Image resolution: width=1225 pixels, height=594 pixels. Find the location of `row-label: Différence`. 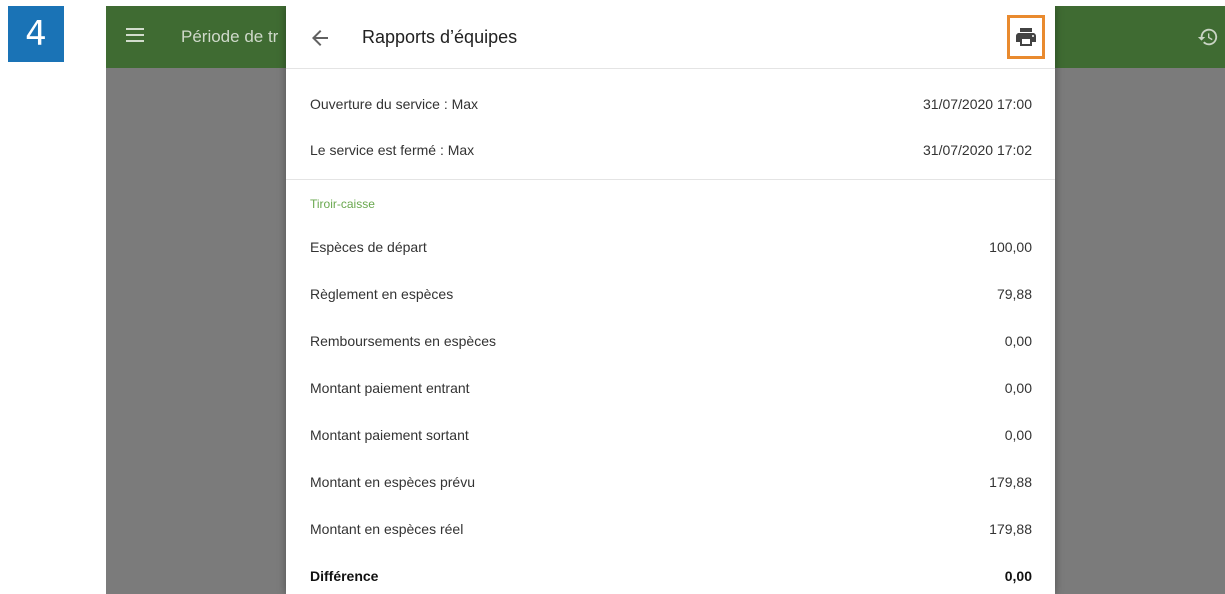

row-label: Différence is located at coordinates (344, 575).